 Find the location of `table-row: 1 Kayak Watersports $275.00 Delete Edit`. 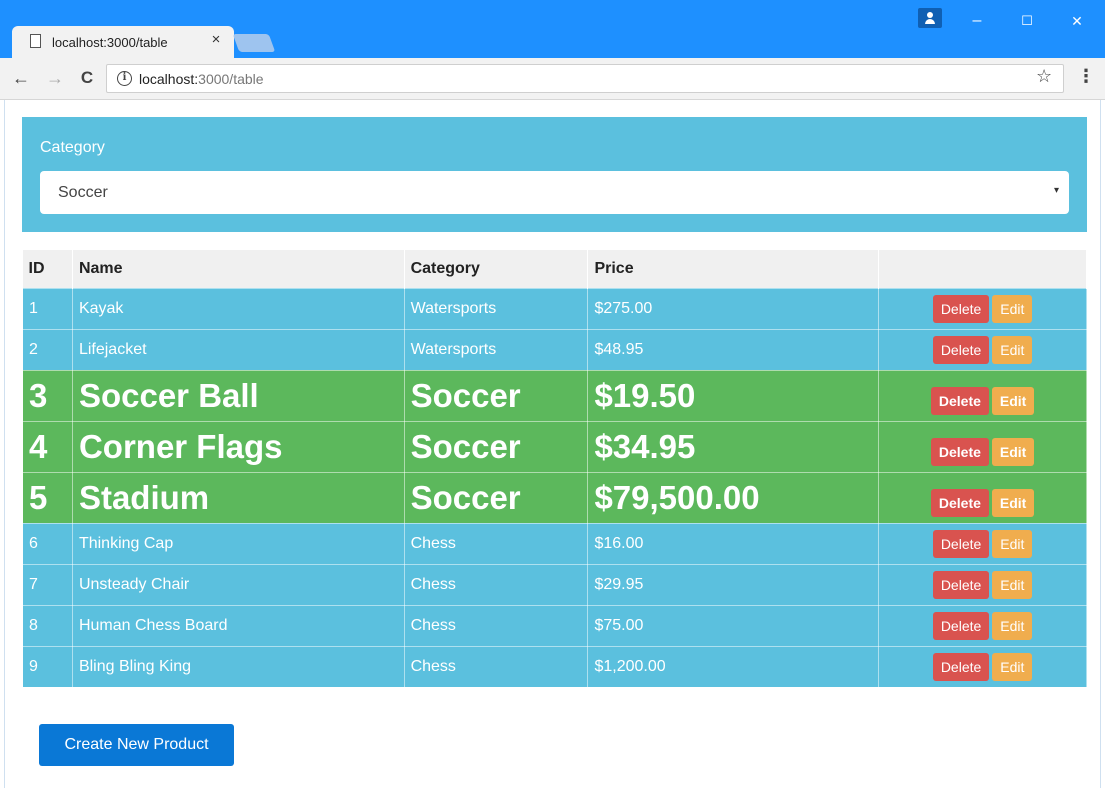

table-row: 1 Kayak Watersports $275.00 Delete Edit is located at coordinates (554, 308).